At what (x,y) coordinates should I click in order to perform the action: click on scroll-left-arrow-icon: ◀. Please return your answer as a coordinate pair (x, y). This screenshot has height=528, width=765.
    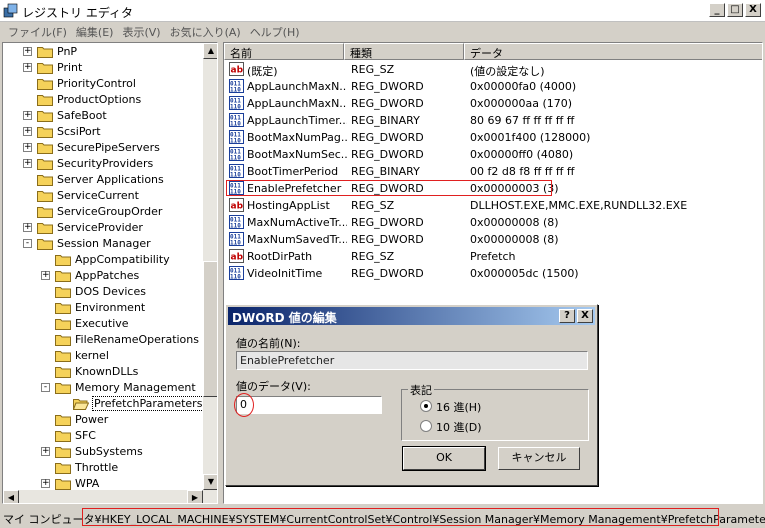
    Looking at the image, I should click on (11, 496).